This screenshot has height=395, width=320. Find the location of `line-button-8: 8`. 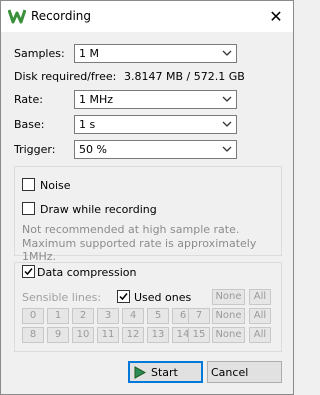

line-button-8: 8 is located at coordinates (33, 335).